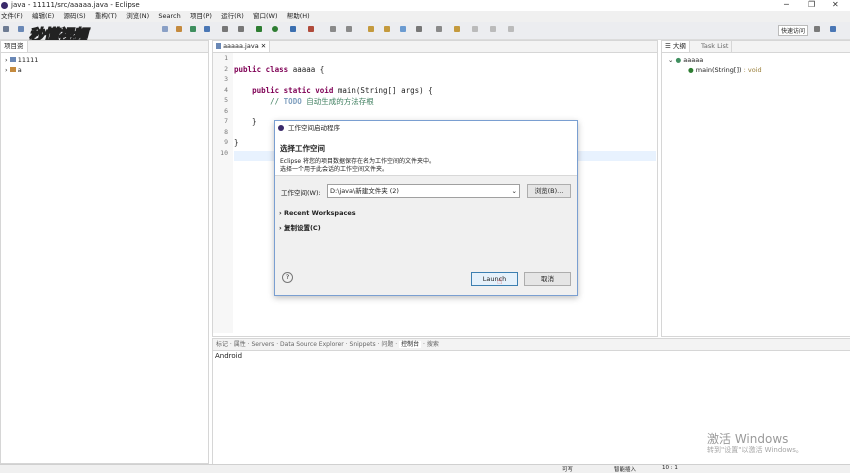 The image size is (850, 473). Describe the element at coordinates (835, 4) in the screenshot. I see `close-icon: ✕` at that location.